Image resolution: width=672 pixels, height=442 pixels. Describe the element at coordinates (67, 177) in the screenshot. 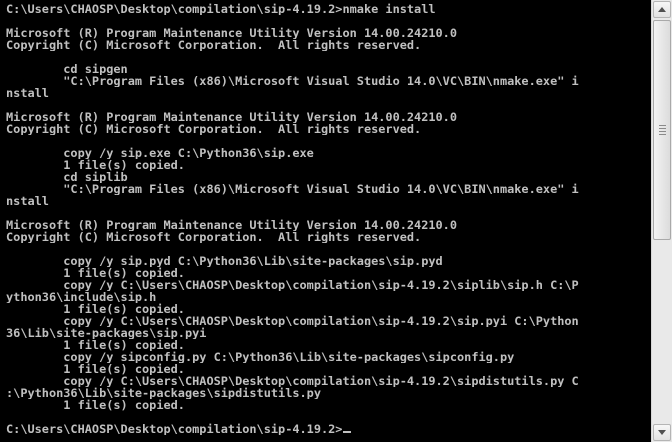

I see `console-line: cd siplib` at that location.